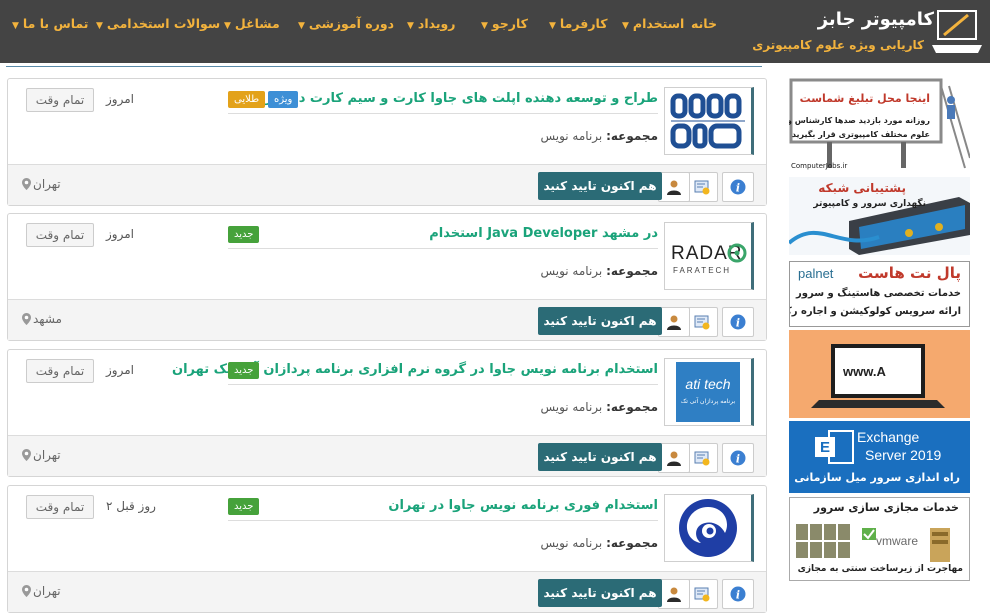  I want to click on nav-interview-questions: ▼ سوالات استخدامی, so click(158, 23).